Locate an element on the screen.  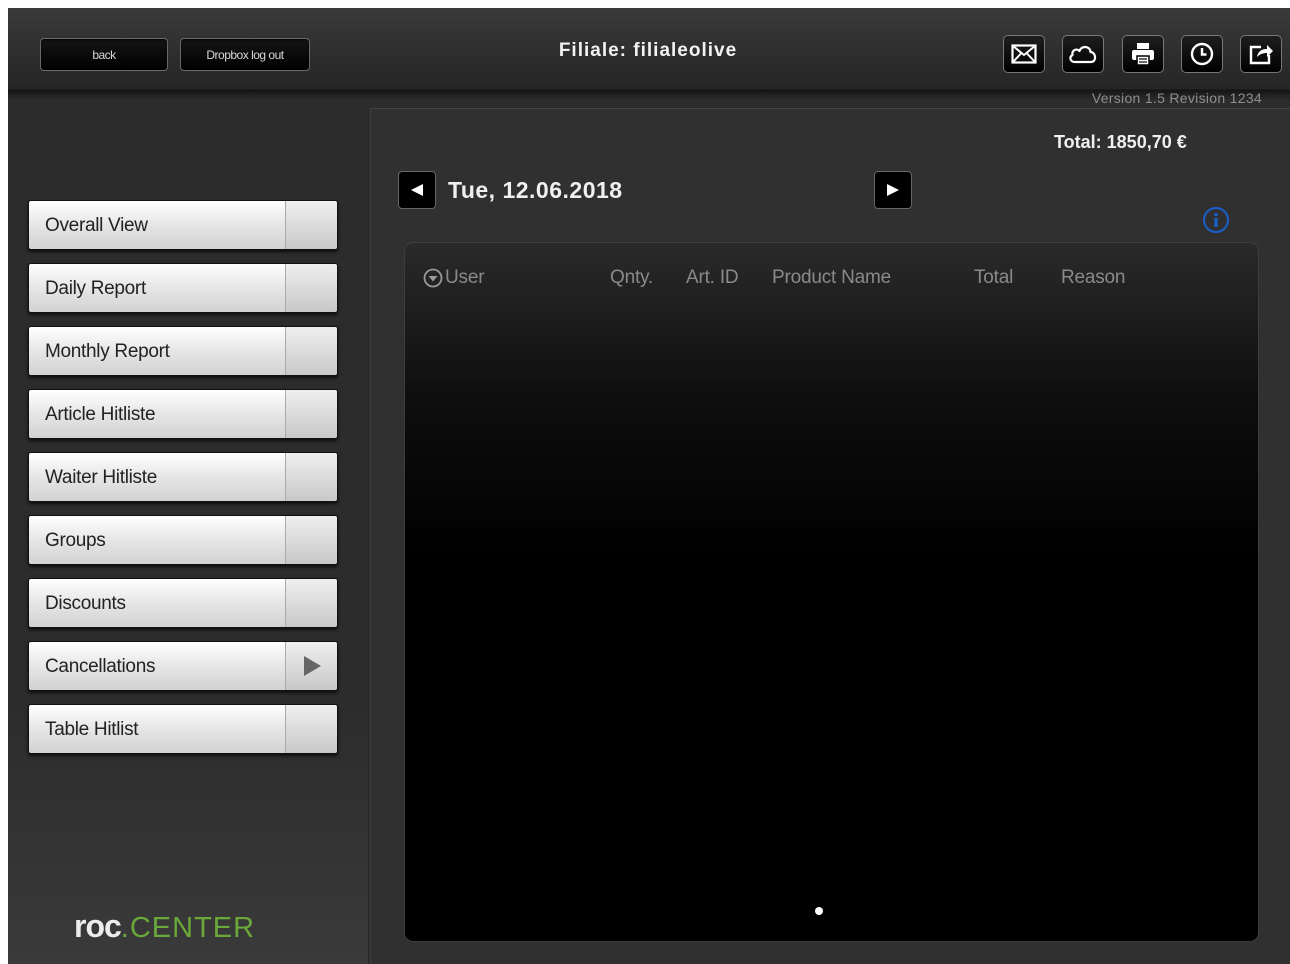
column-header-total: Total is located at coordinates (993, 278).